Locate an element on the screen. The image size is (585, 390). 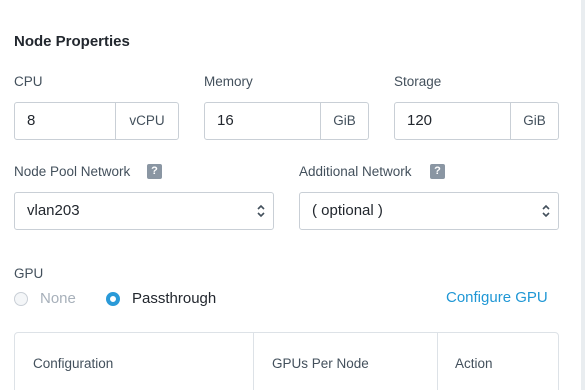
column-header-gpus-per-node: GPUs Per Node is located at coordinates (320, 363).